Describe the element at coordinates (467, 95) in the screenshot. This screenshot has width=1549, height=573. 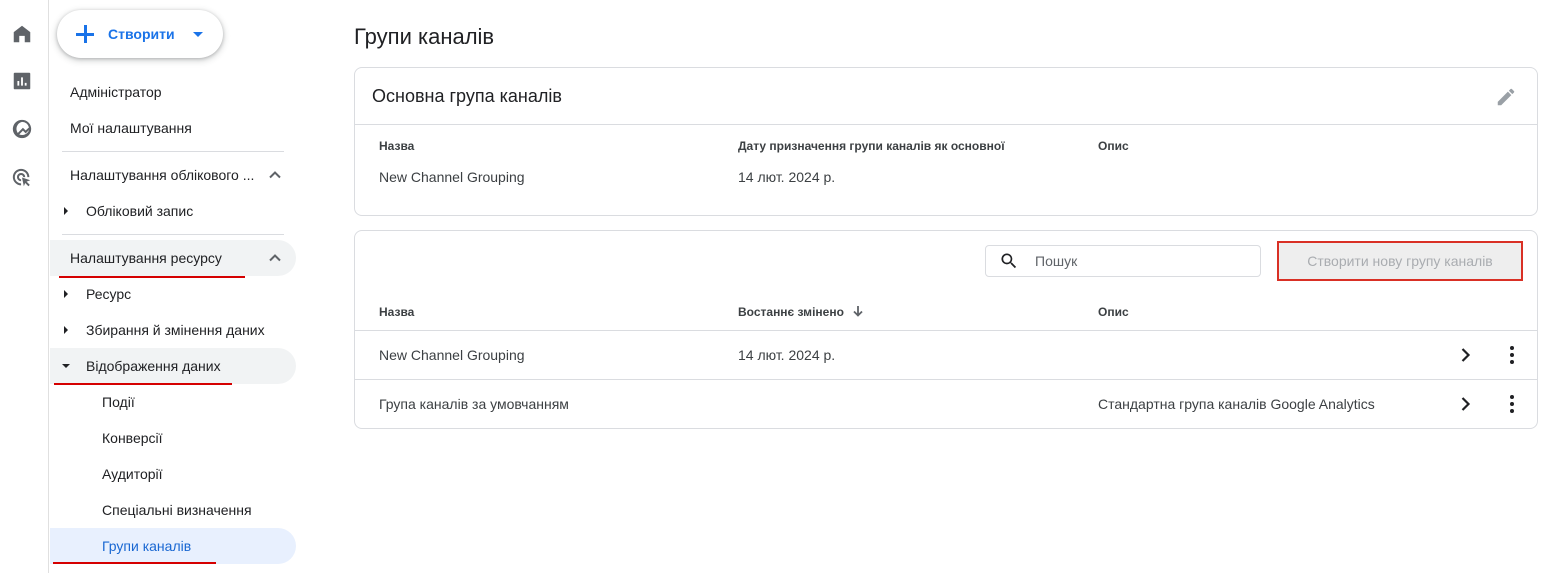
I see `primary-card-title: Основна група каналів` at that location.